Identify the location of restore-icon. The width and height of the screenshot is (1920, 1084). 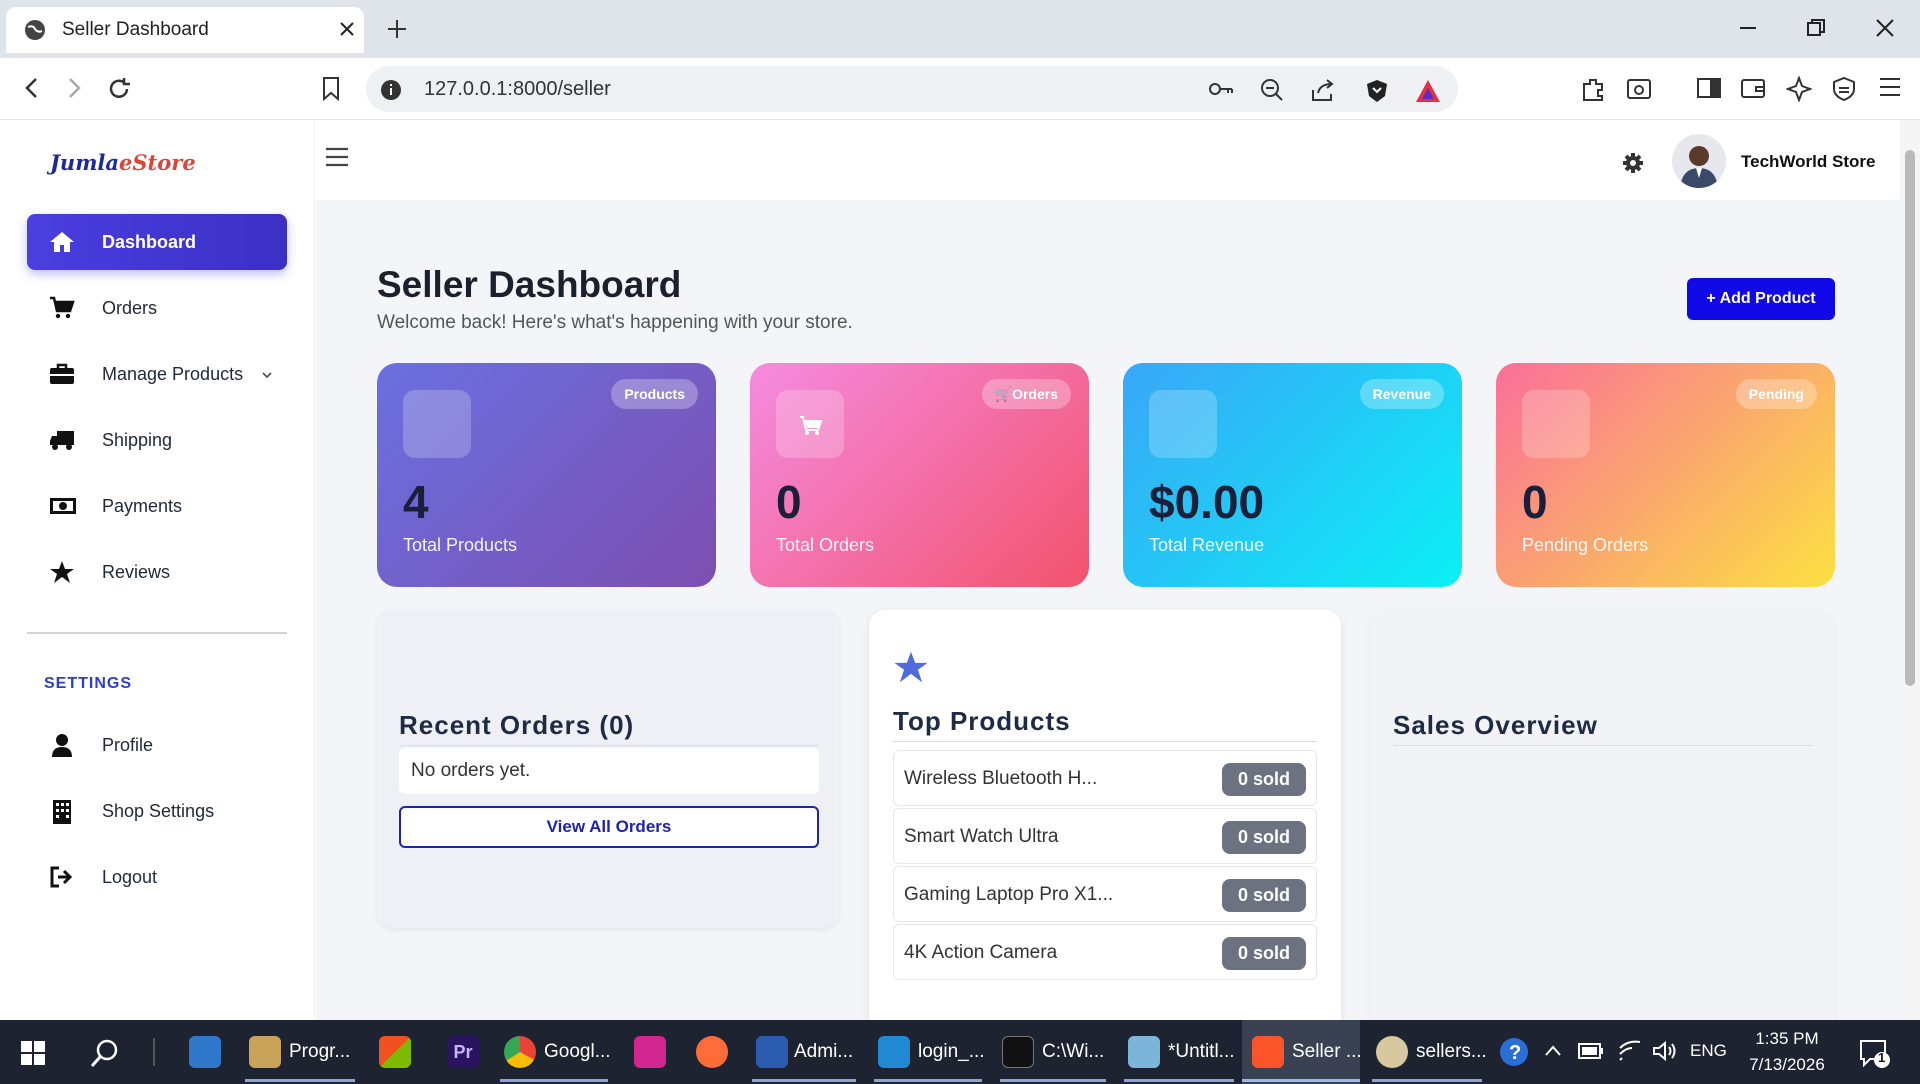
(1816, 28).